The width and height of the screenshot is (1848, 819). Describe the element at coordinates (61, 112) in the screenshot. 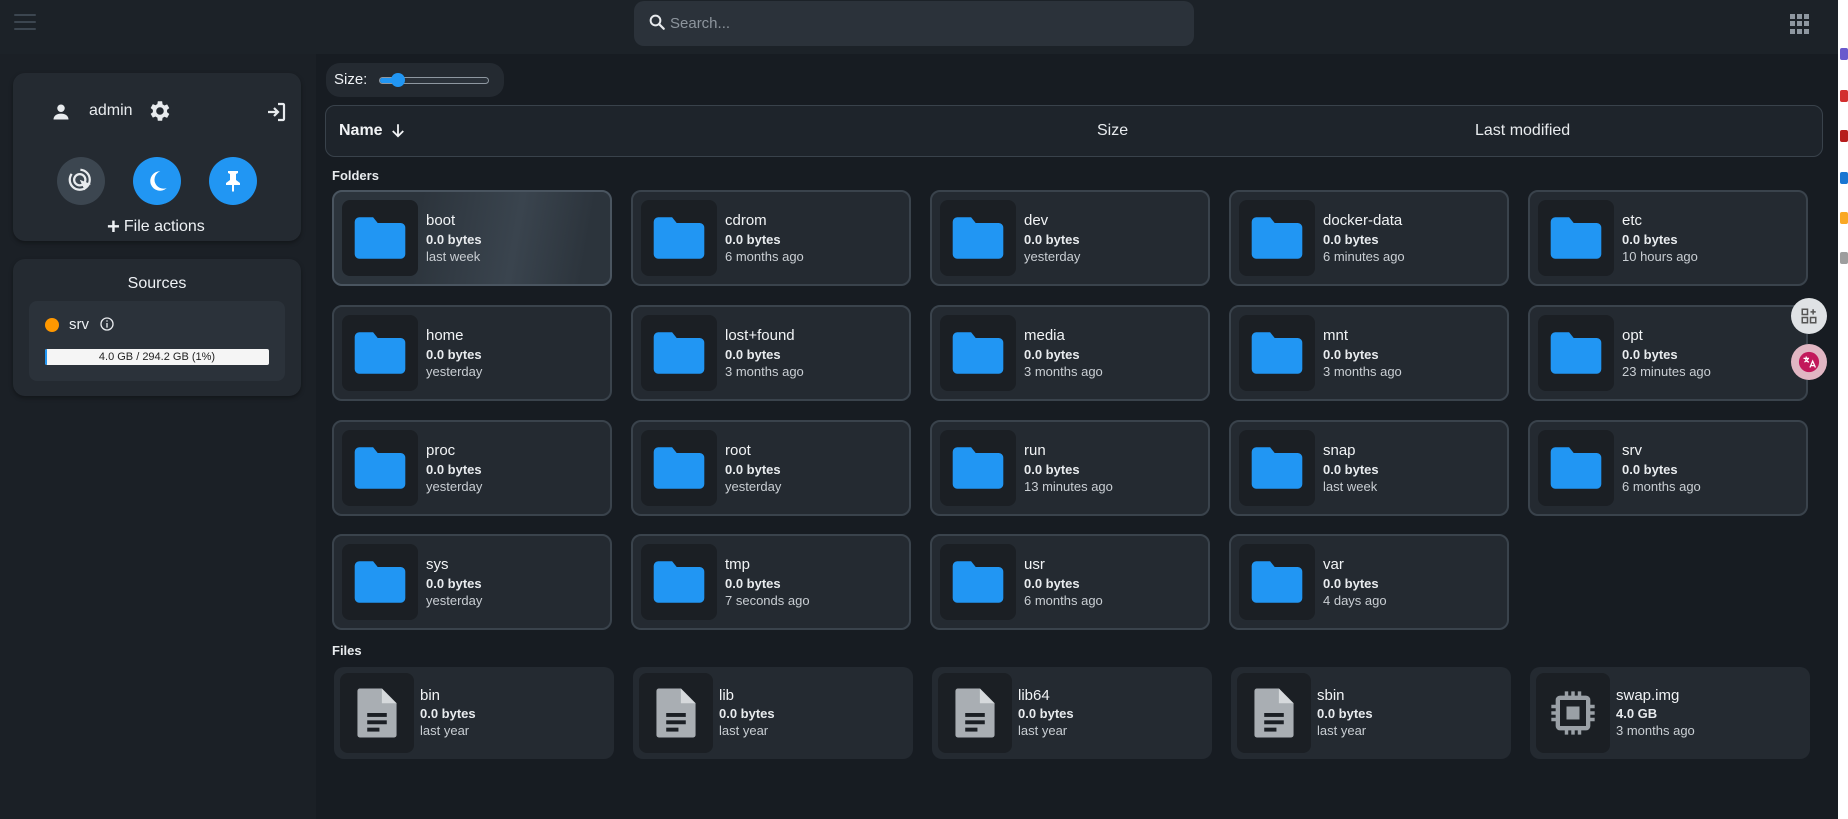

I see `user-icon` at that location.